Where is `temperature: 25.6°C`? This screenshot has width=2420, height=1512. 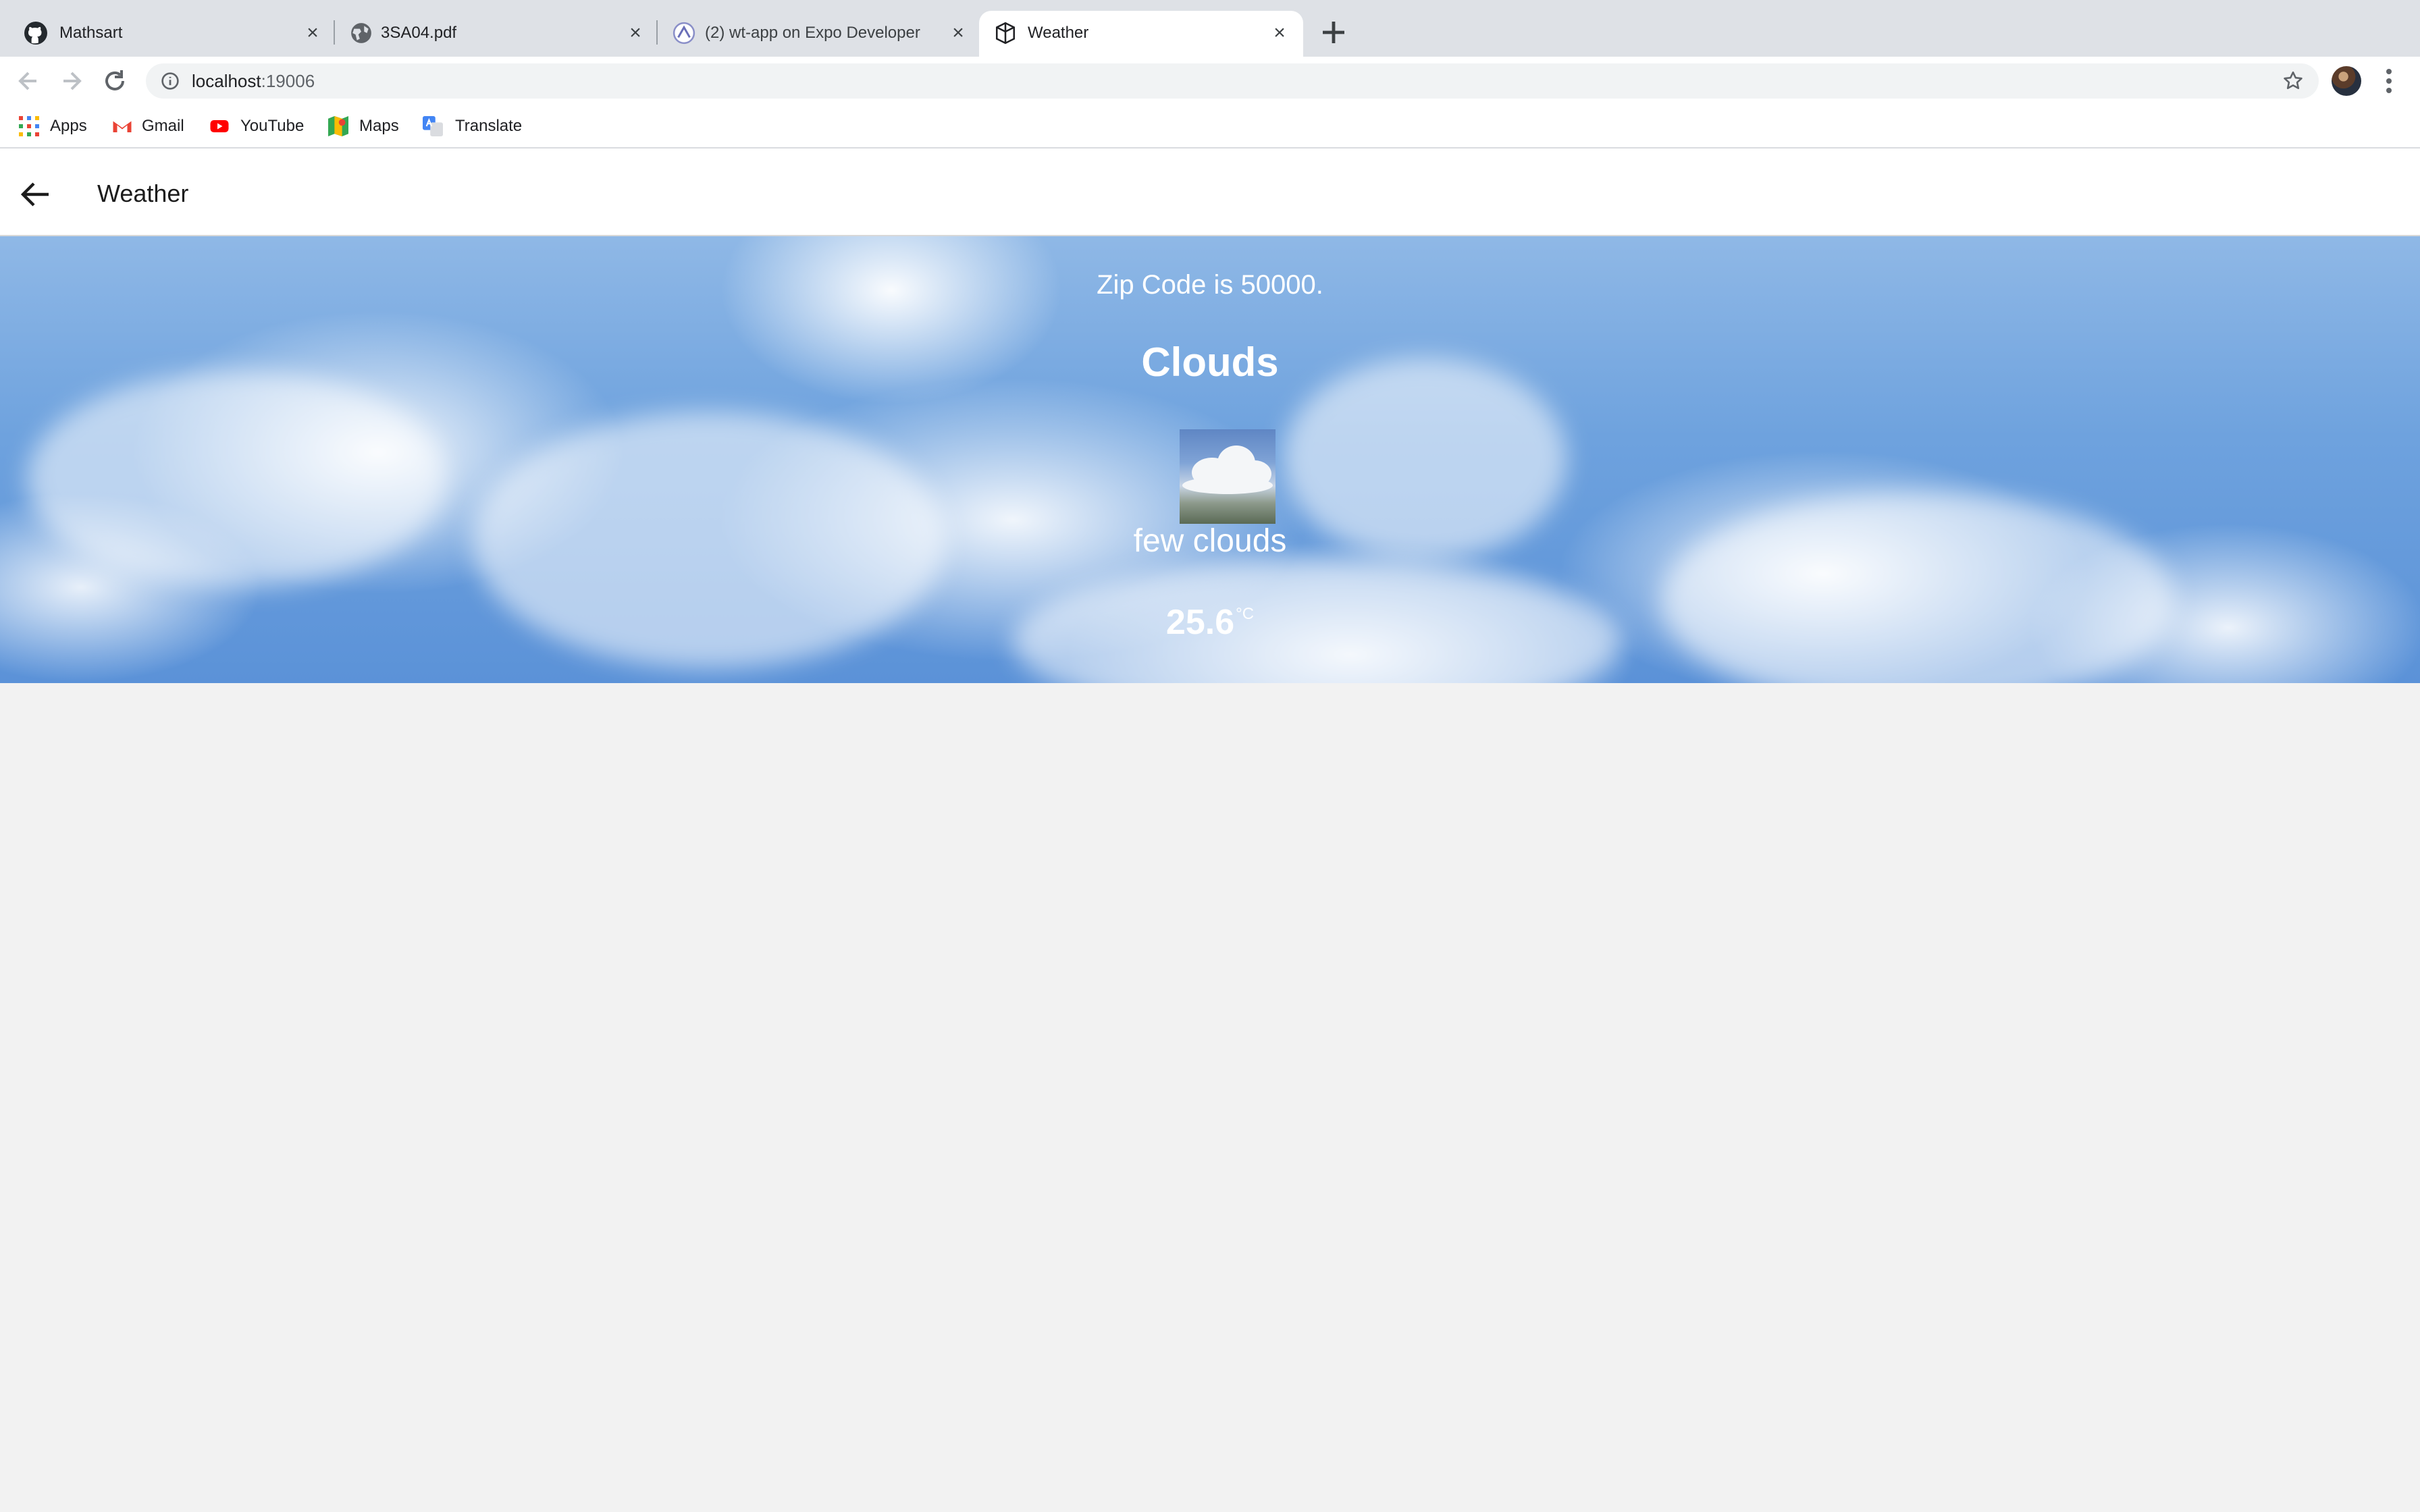 temperature: 25.6°C is located at coordinates (1210, 622).